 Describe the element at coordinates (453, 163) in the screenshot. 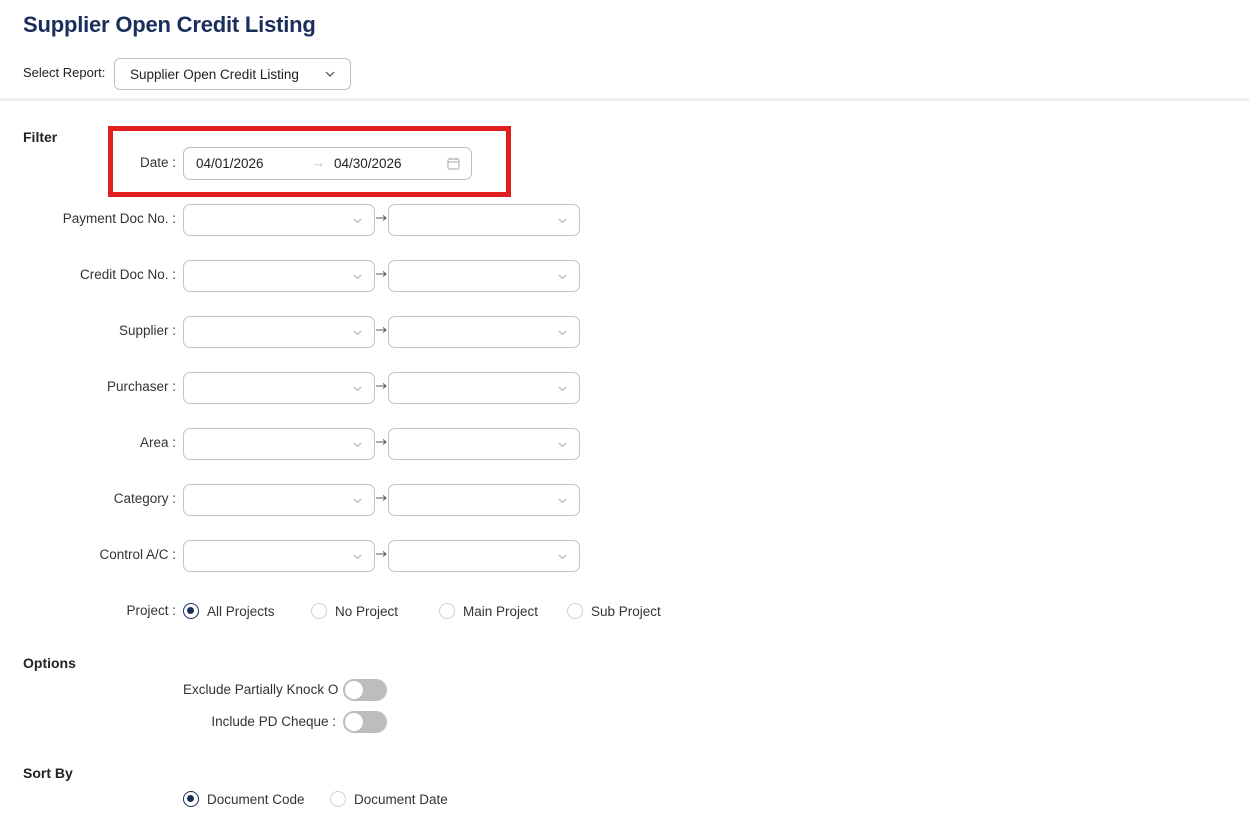

I see `calendar-icon` at that location.